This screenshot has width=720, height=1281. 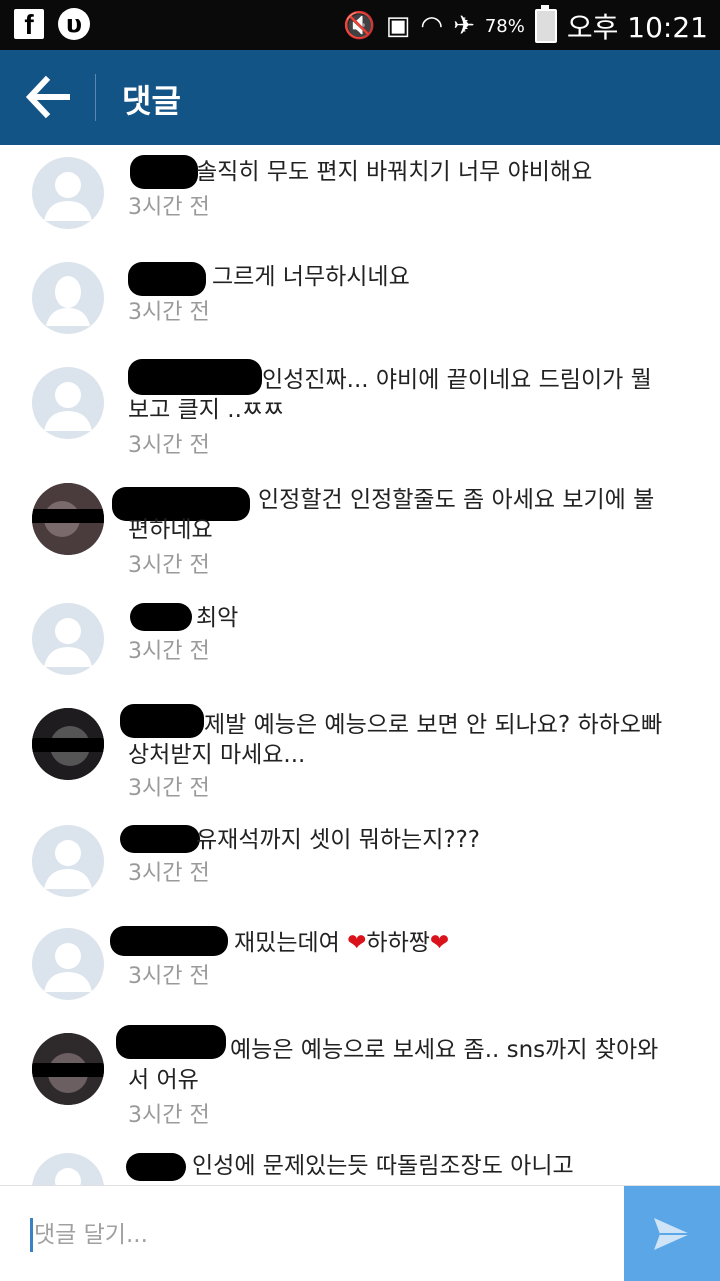 What do you see at coordinates (342, 943) in the screenshot?
I see `comment-text: 재밌는데여 ❤하하짱❤` at bounding box center [342, 943].